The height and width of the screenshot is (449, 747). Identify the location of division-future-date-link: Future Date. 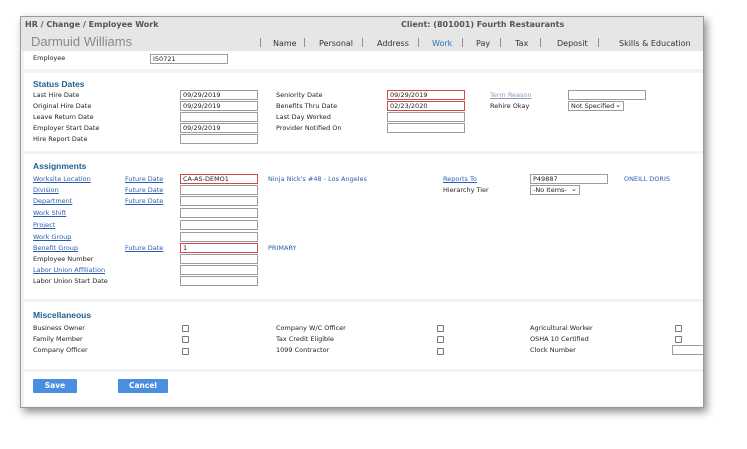
(144, 190).